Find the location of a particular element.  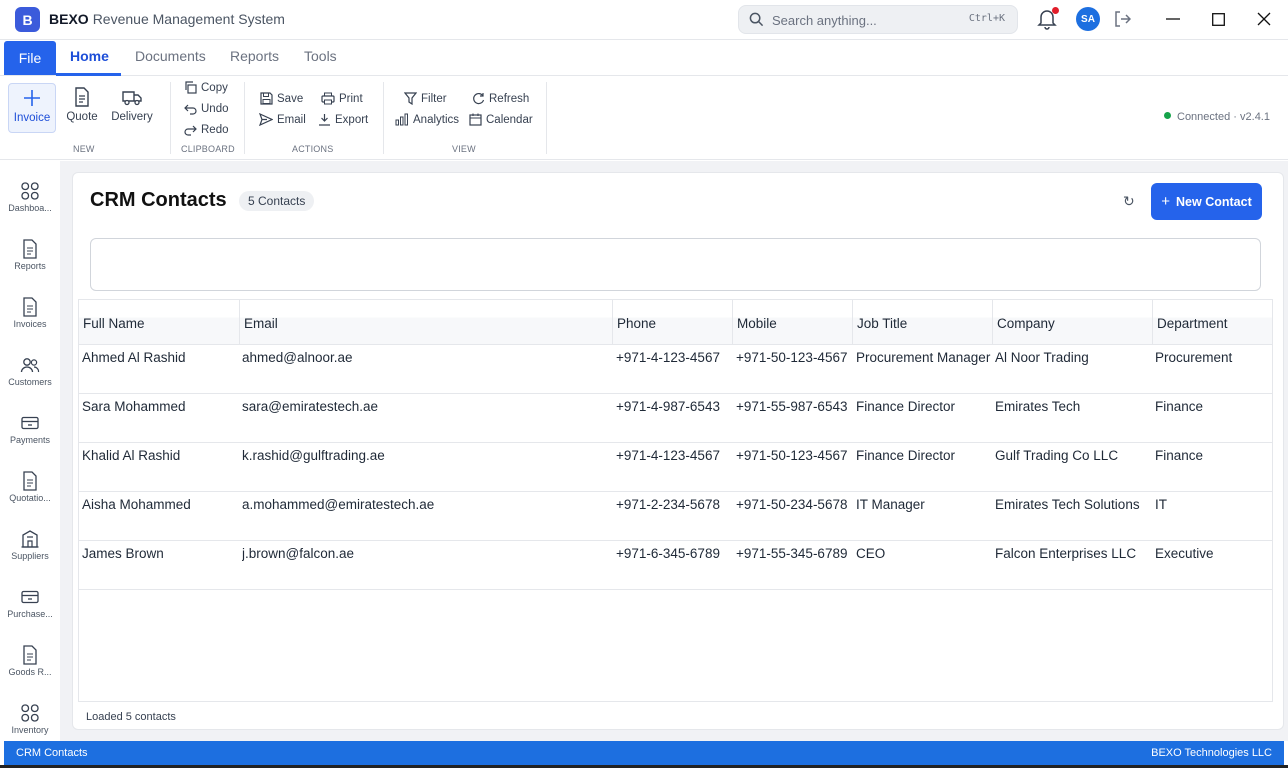

connection-status: Connected · v2.4.1 is located at coordinates (1217, 117).